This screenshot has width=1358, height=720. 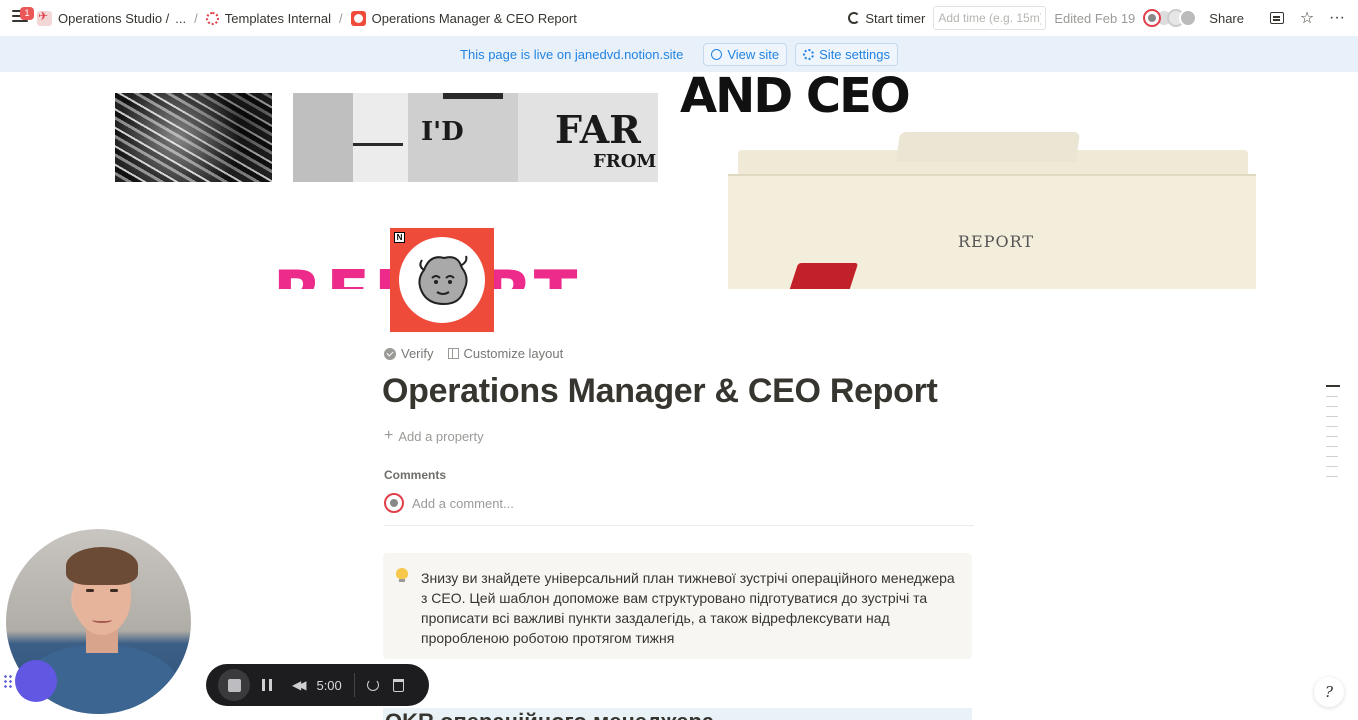 I want to click on view-site-label: View site, so click(x=753, y=54).